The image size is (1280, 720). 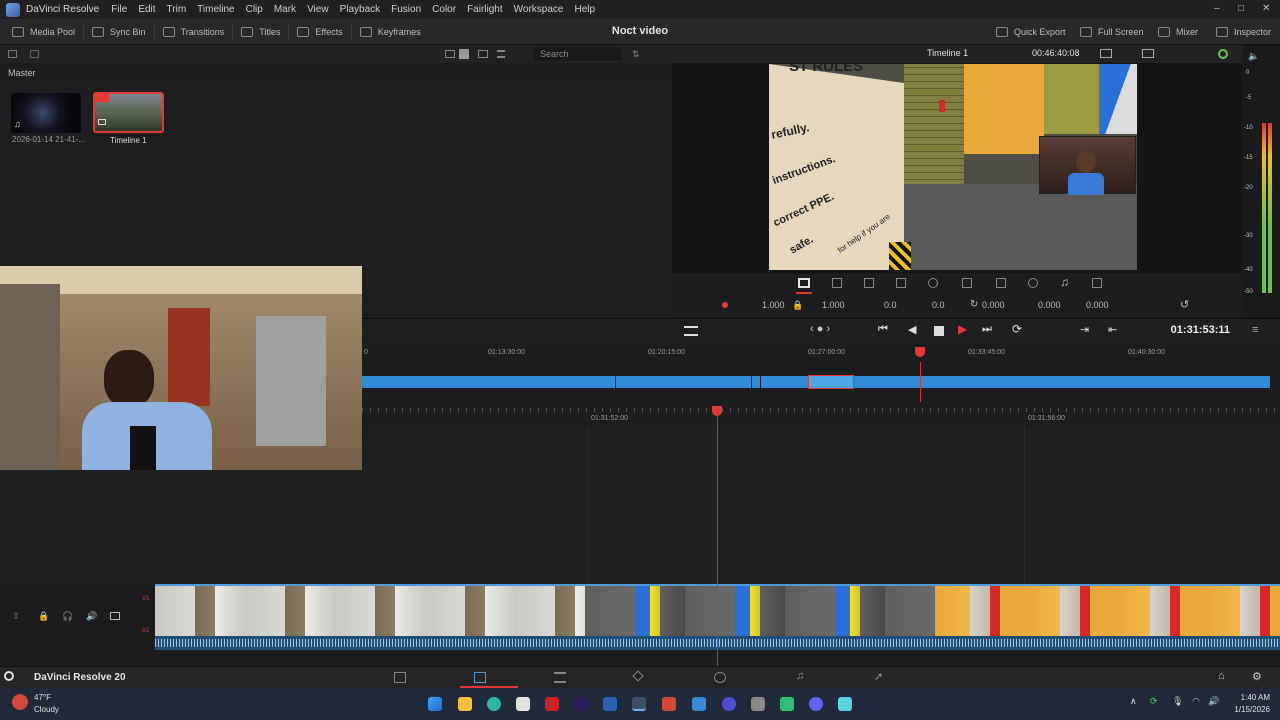 I want to click on menu-icon: ≡, so click(x=1255, y=330).